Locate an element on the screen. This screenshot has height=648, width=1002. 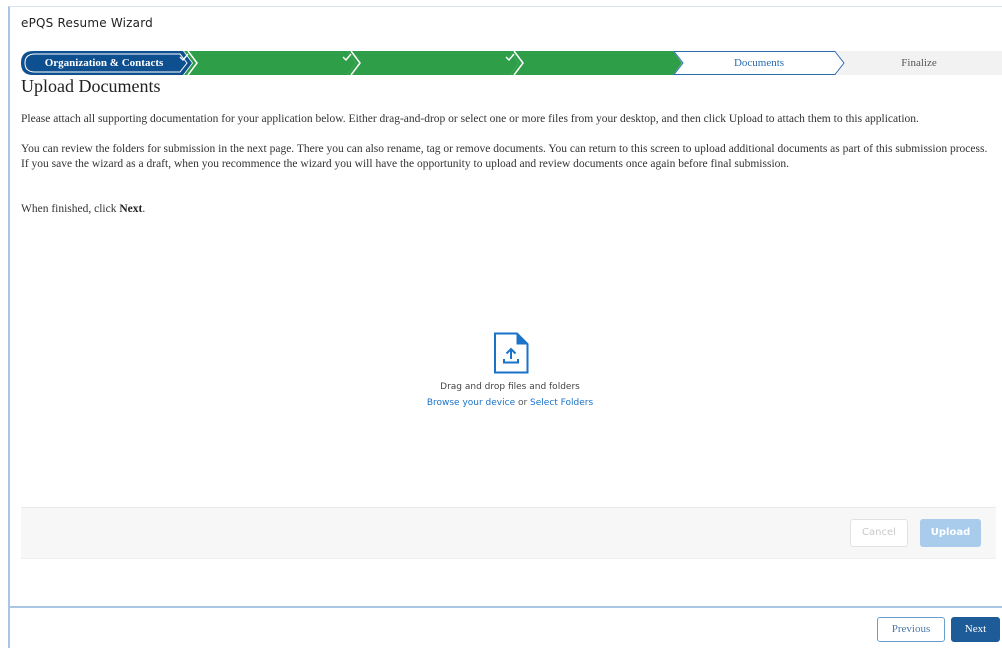
link-separator: or is located at coordinates (523, 403).